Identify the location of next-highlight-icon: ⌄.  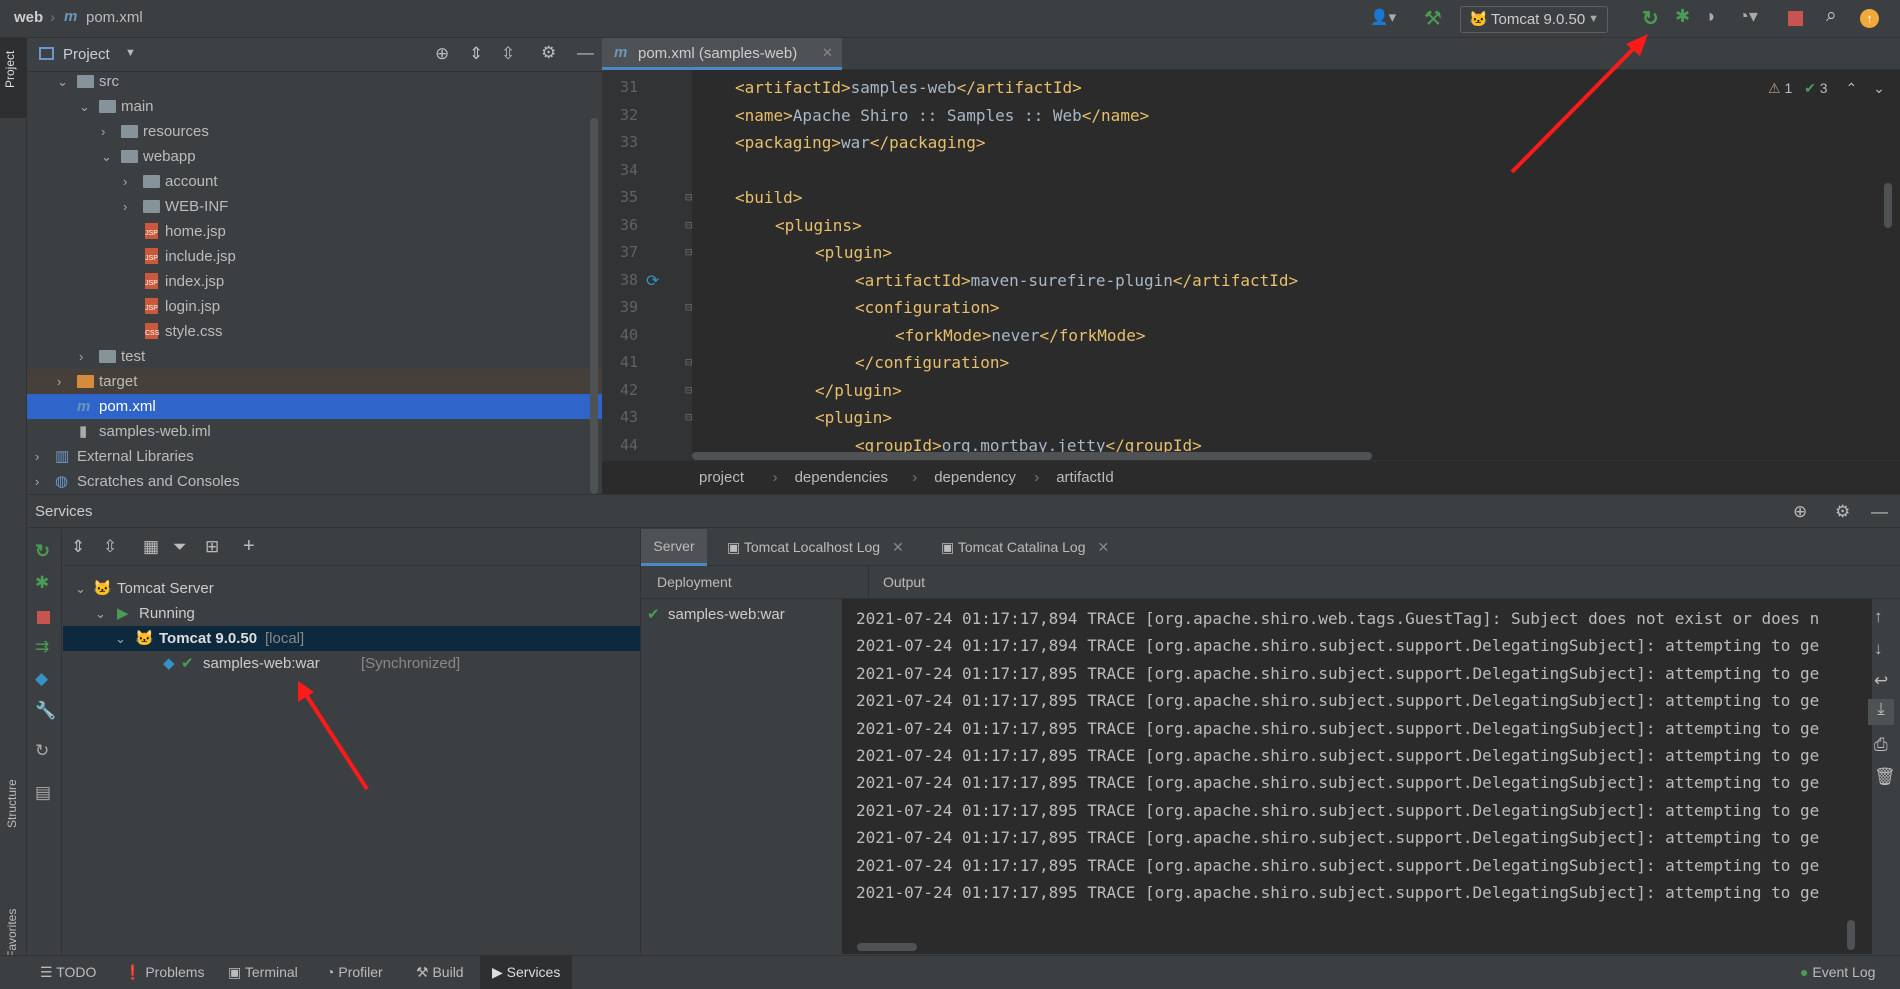
(1879, 88).